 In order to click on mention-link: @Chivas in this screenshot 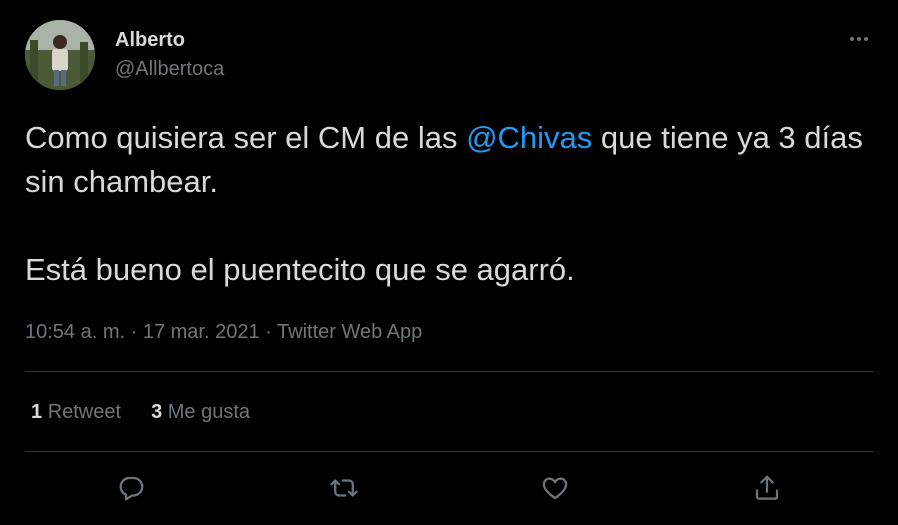, I will do `click(529, 137)`.